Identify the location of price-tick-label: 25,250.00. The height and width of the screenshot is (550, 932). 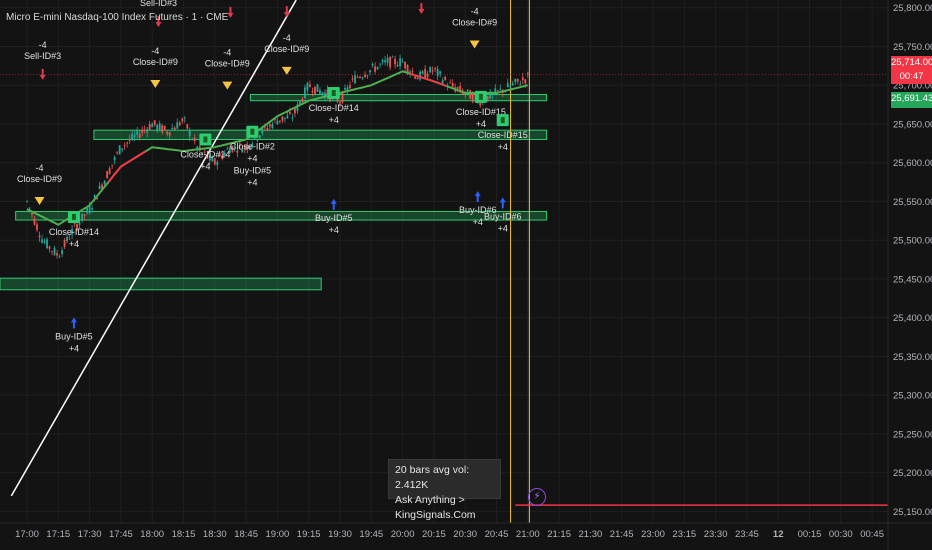
(912, 434).